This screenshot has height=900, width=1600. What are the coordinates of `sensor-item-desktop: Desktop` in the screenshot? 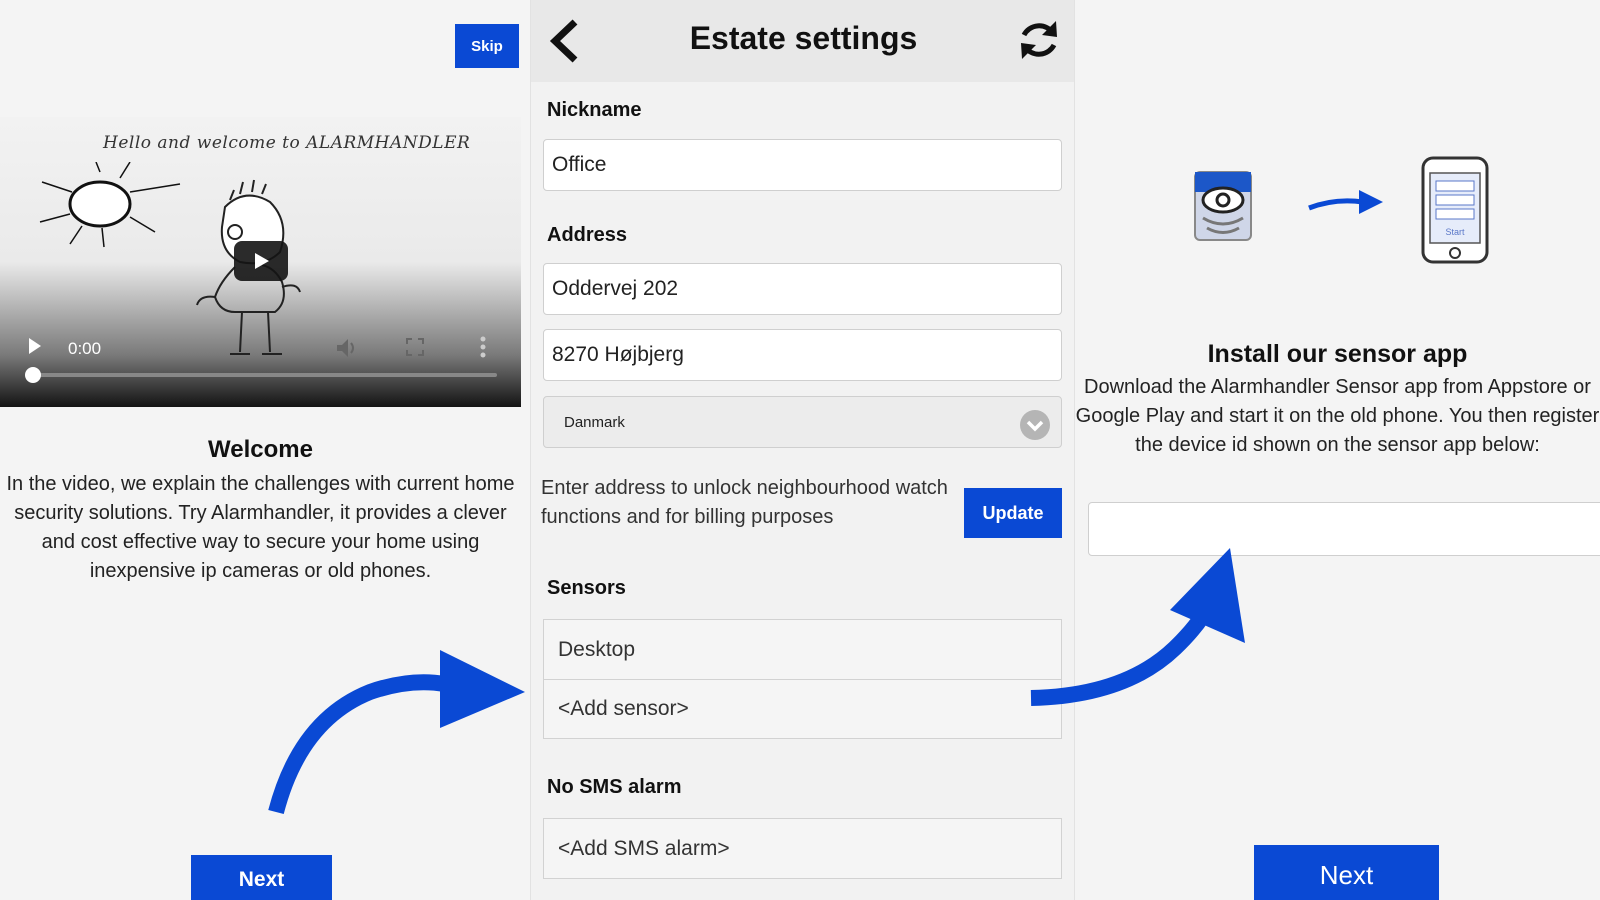 It's located at (802, 649).